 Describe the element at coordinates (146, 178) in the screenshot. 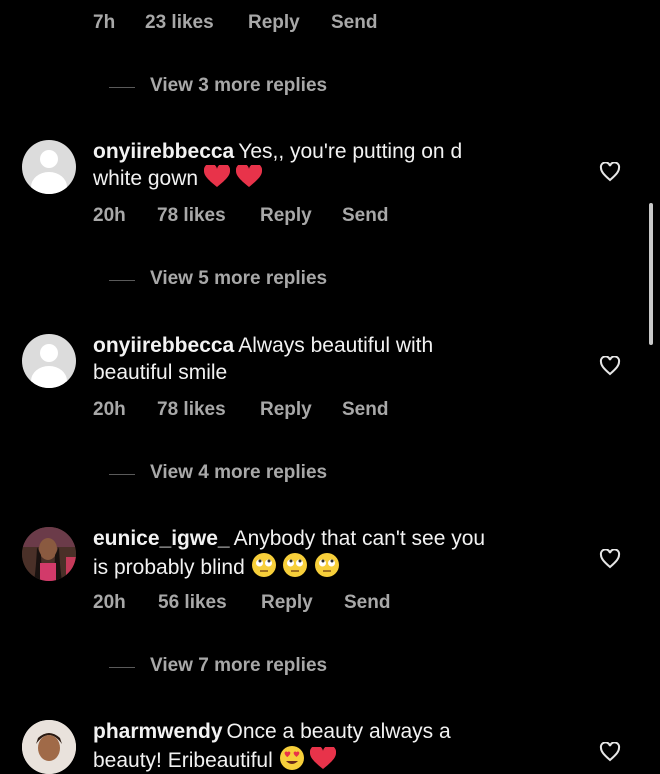

I see `comment-text-line2: white gown` at that location.